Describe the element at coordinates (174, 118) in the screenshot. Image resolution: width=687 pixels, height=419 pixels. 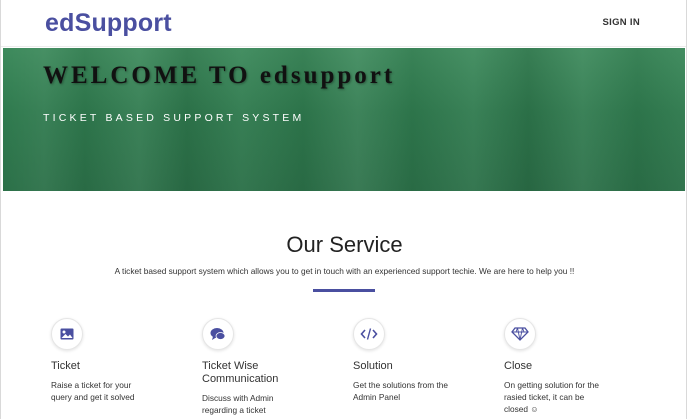
I see `hero-subtitle: TICKET BASED SUPPORT SYSTEM` at that location.